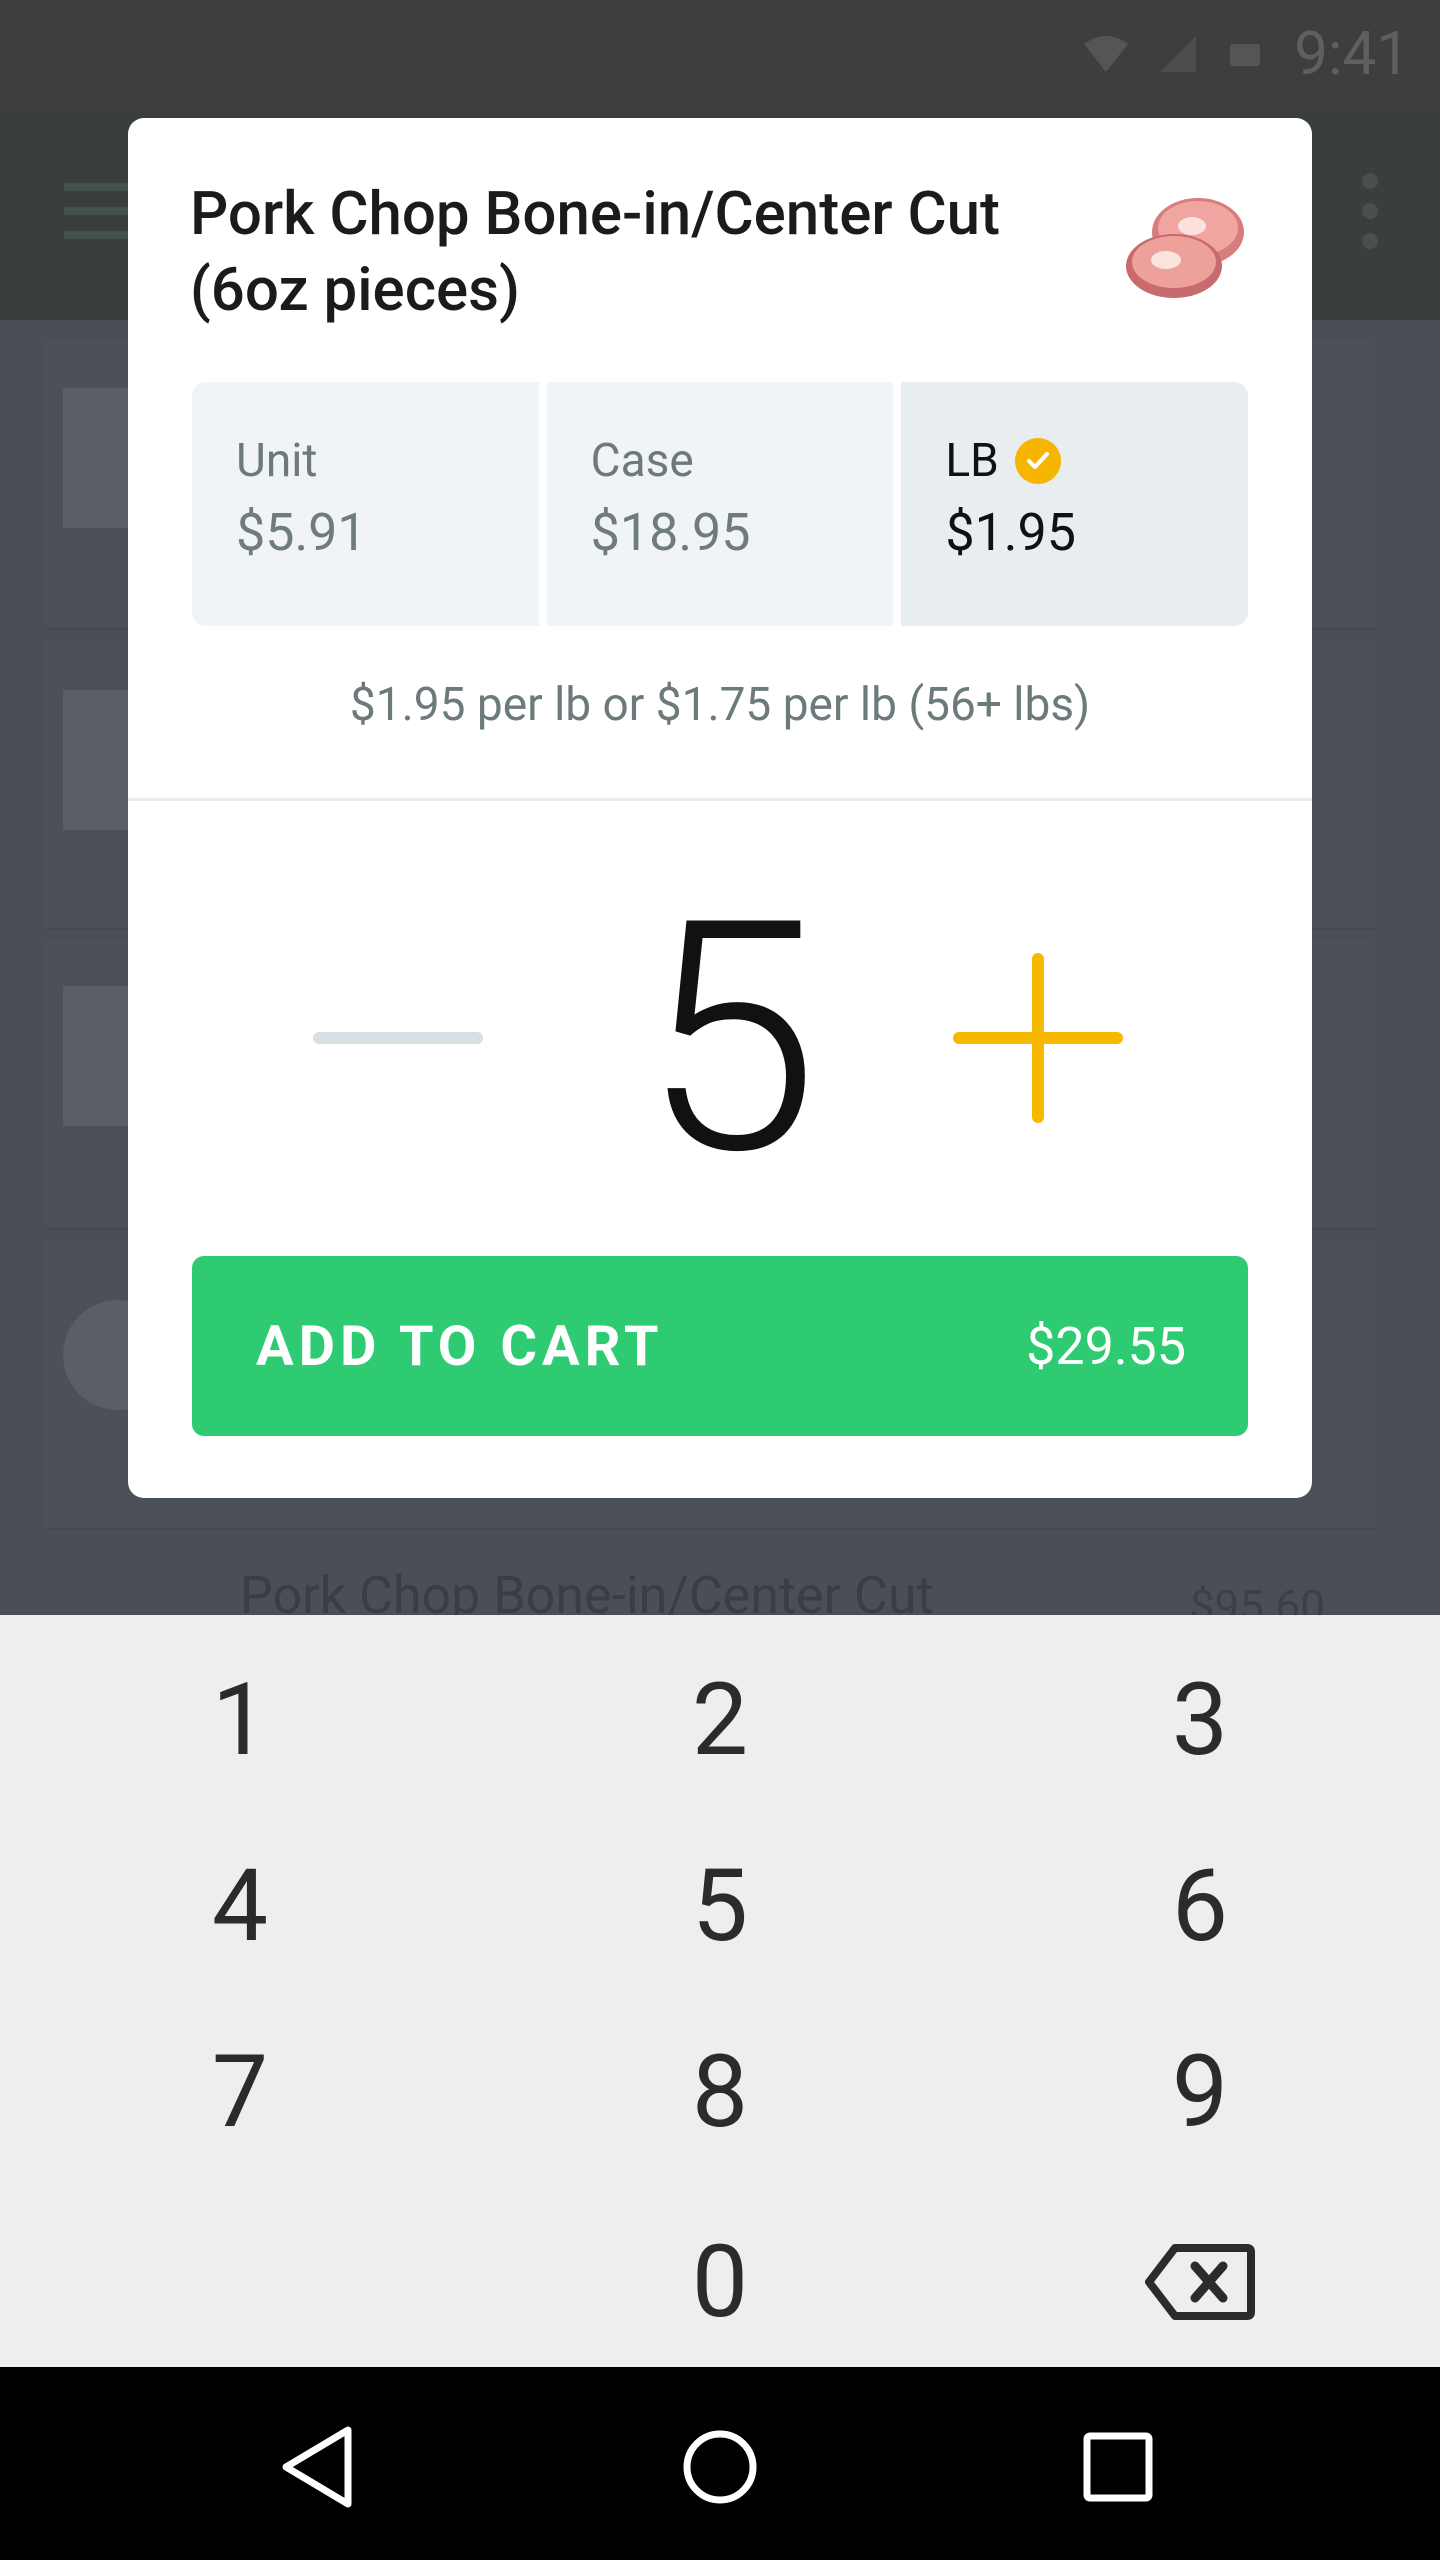  I want to click on backspace-key, so click(1200, 2282).